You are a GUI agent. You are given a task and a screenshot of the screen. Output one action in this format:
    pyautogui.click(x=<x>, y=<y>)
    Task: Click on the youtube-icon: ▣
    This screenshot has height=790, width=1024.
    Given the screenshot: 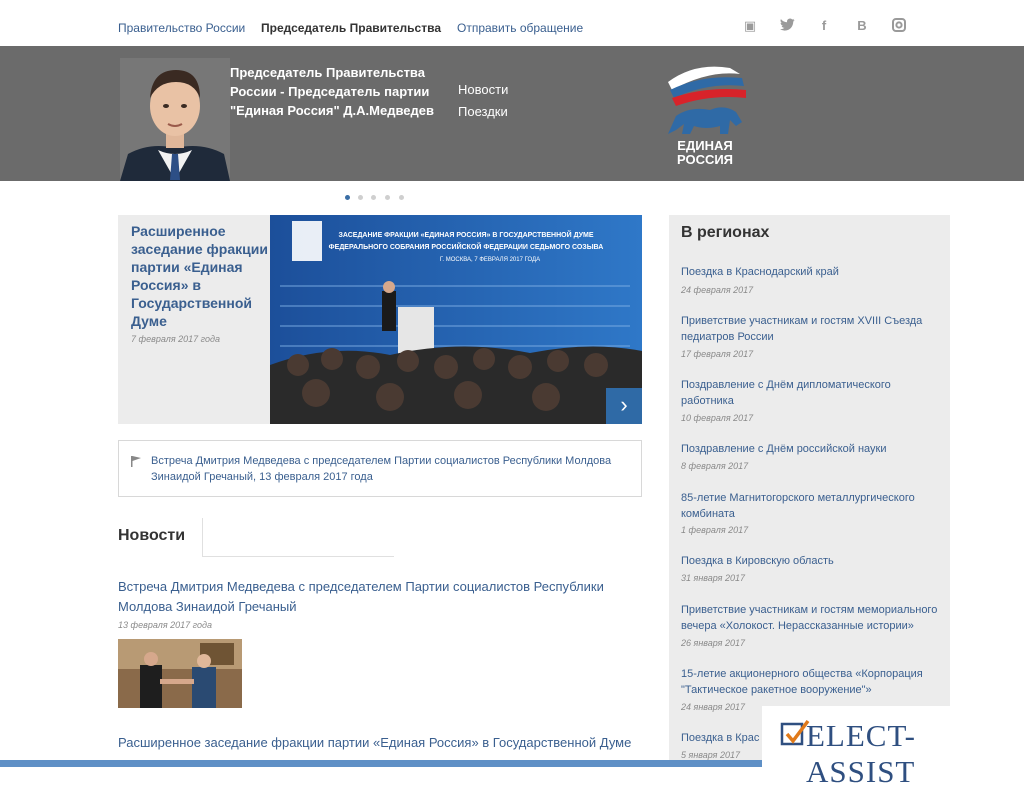 What is the action you would take?
    pyautogui.click(x=750, y=26)
    